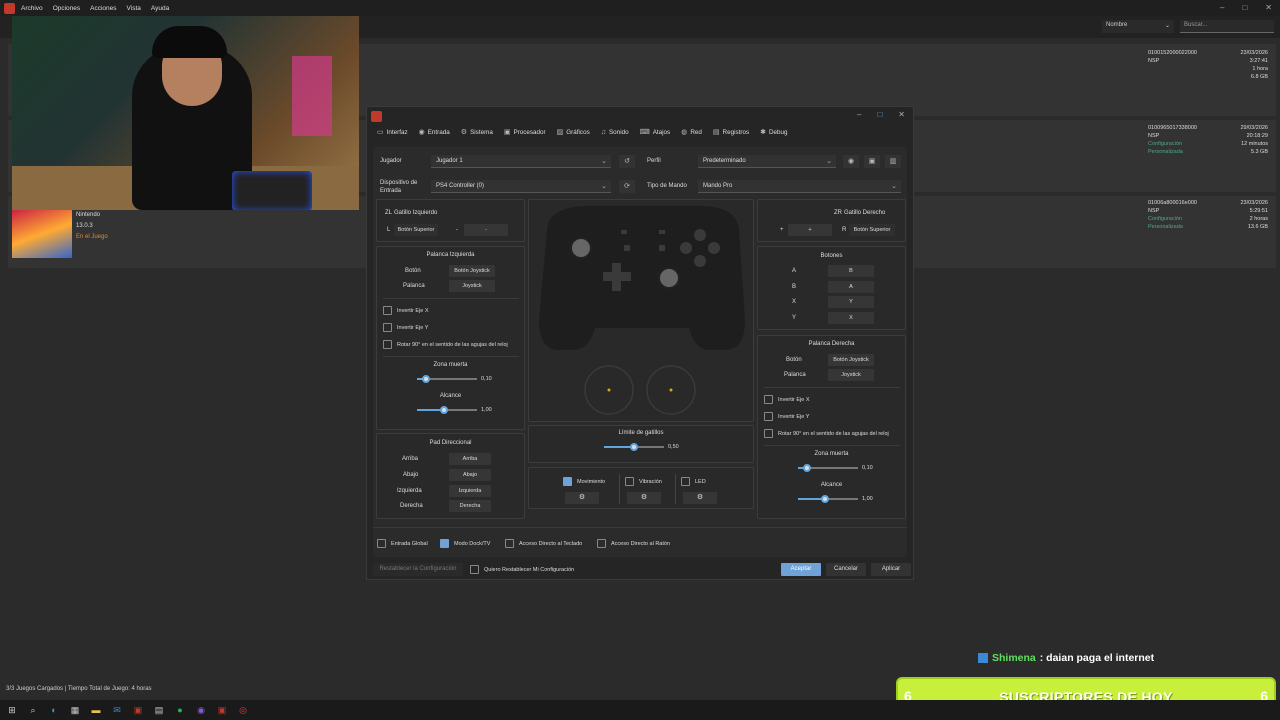 The width and height of the screenshot is (1280, 720). Describe the element at coordinates (392, 132) in the screenshot. I see `tab-interfaz: ▭ Interfaz` at that location.